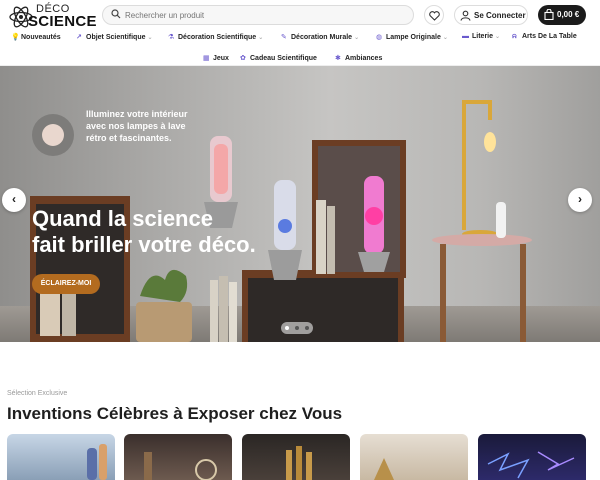 Image resolution: width=600 pixels, height=480 pixels. I want to click on nav-item-arts-de-la-table: ⍾ Arts De La Table, so click(544, 39).